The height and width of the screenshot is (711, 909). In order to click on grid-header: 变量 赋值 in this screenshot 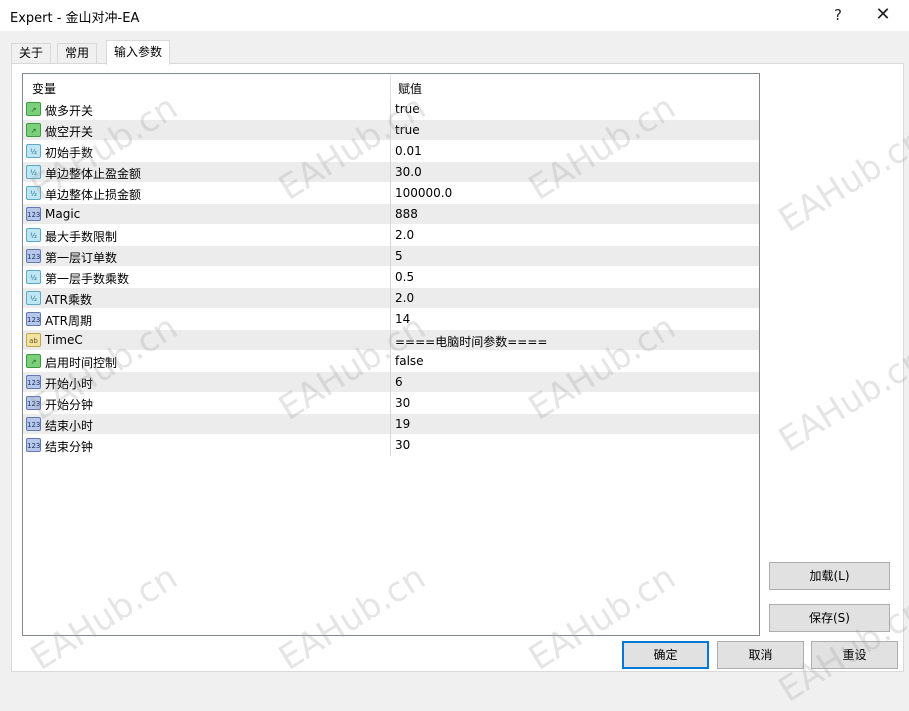, I will do `click(391, 86)`.